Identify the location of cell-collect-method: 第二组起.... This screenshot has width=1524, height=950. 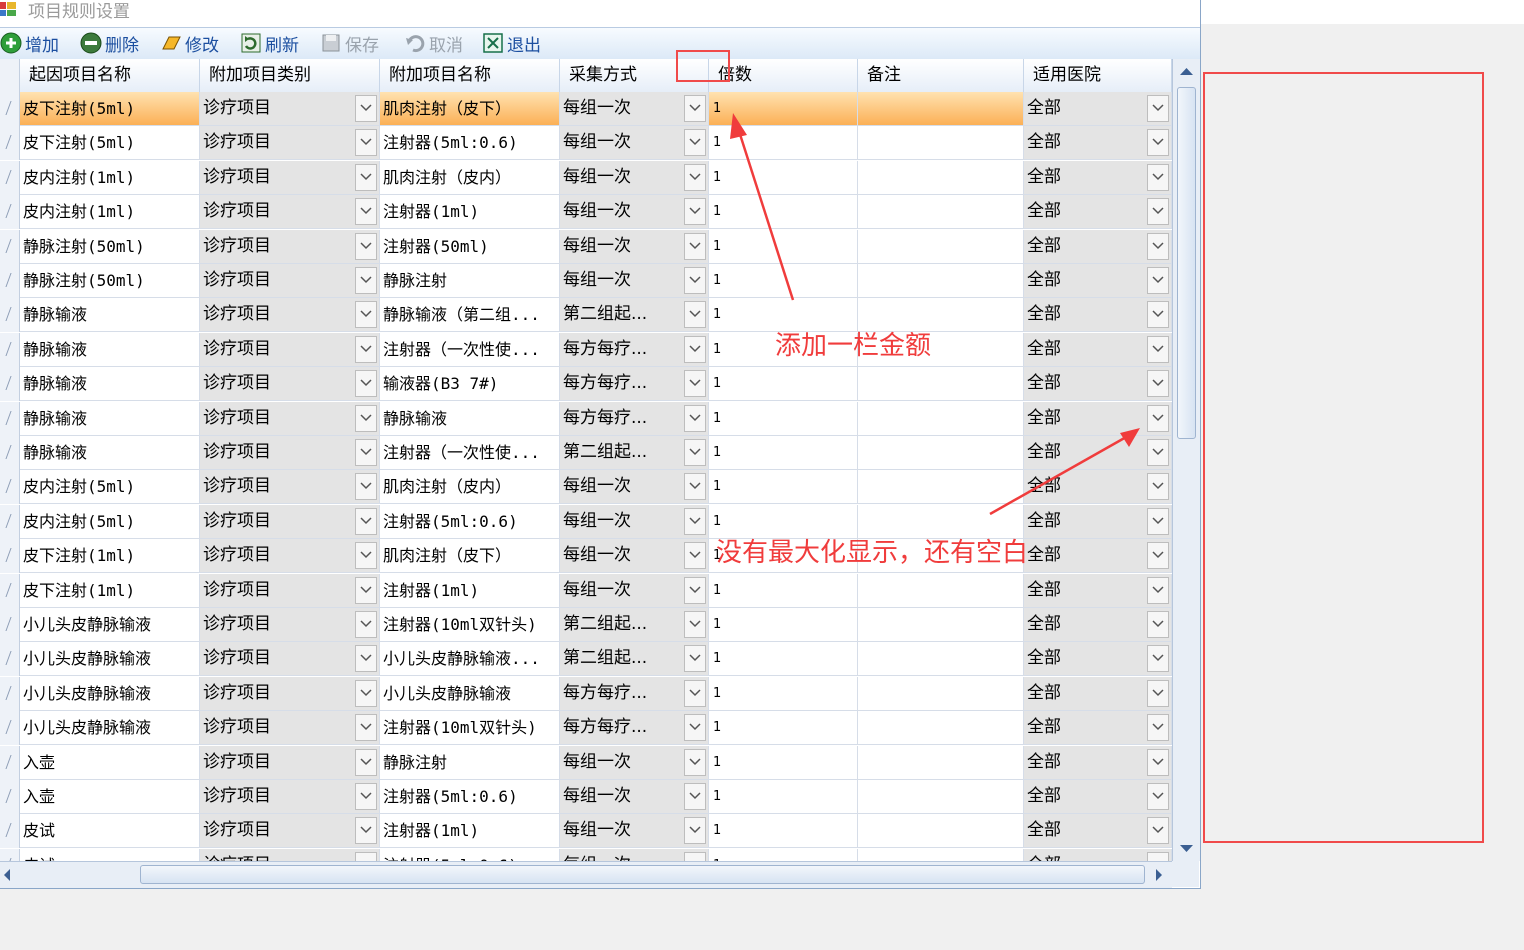
(634, 659).